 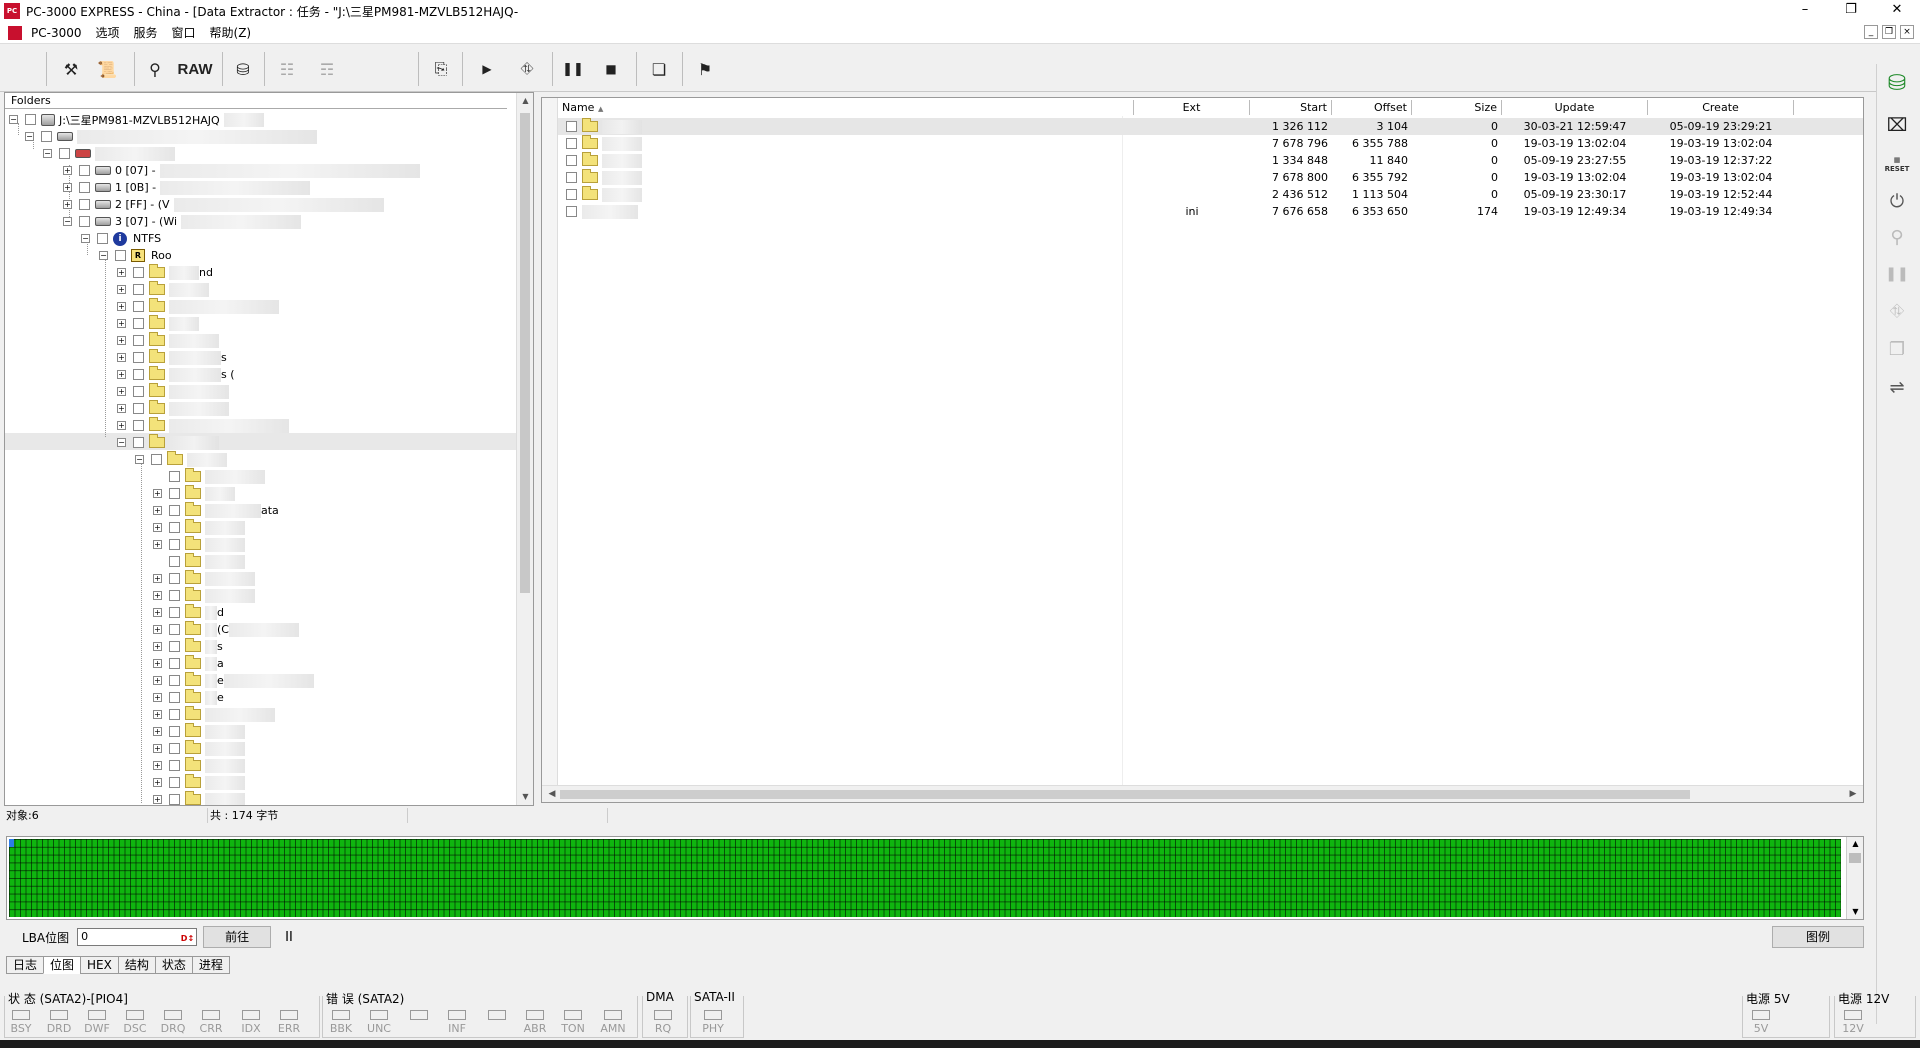 I want to click on binoculars-icon: ⚲, so click(x=155, y=69).